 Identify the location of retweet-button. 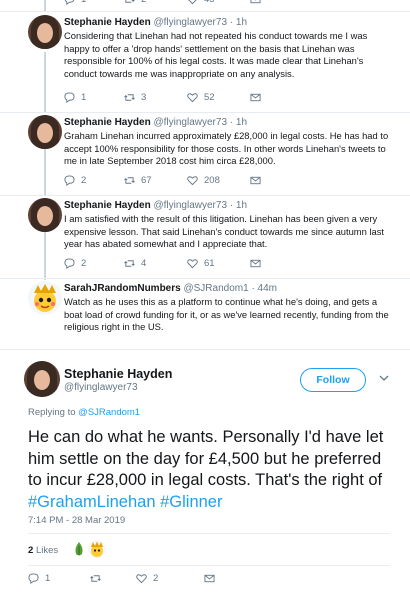
(95, 578).